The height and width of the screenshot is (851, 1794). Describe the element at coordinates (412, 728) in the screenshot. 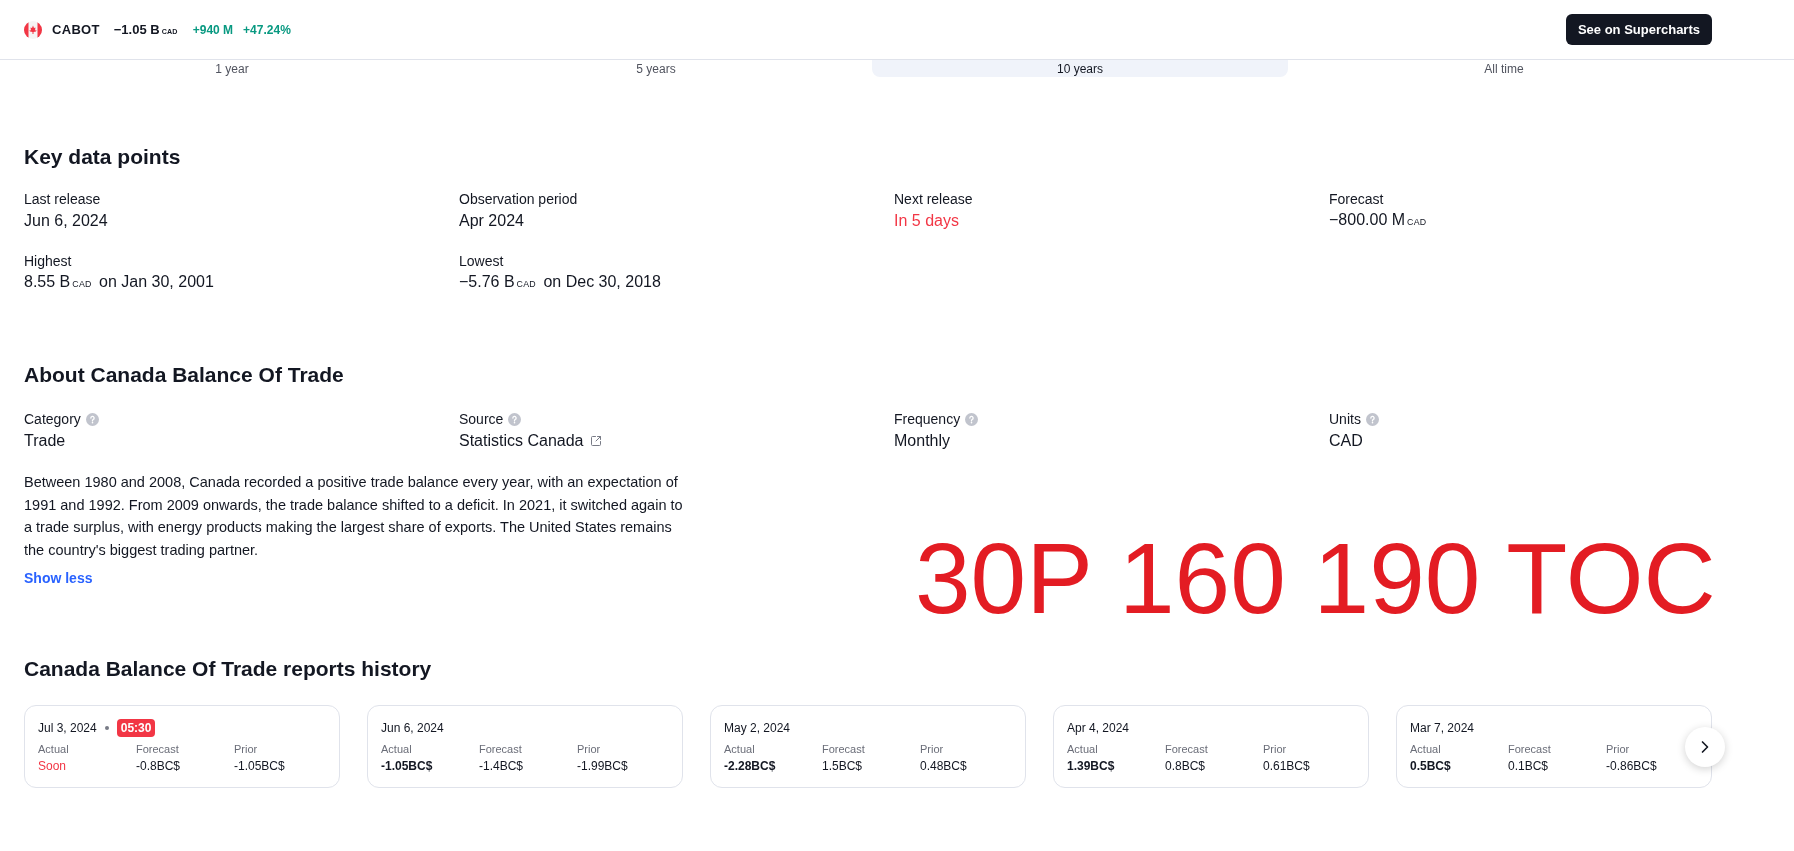

I see `report-date: Jun 6, 2024` at that location.